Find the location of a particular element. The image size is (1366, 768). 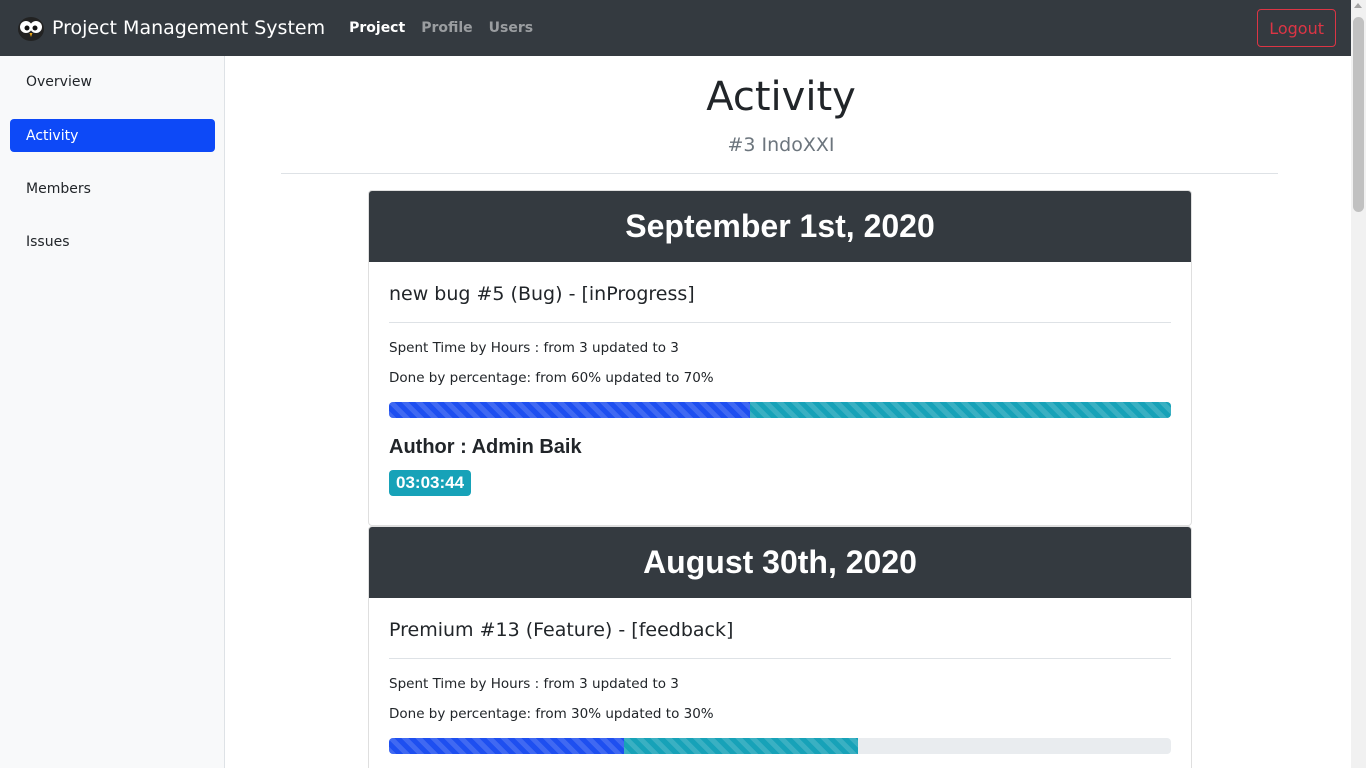

nav-link-project: Project is located at coordinates (377, 28).